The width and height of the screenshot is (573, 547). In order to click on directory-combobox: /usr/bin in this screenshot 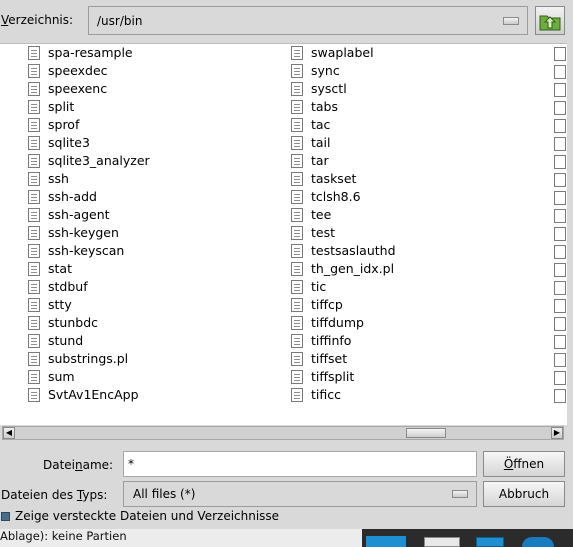, I will do `click(308, 20)`.